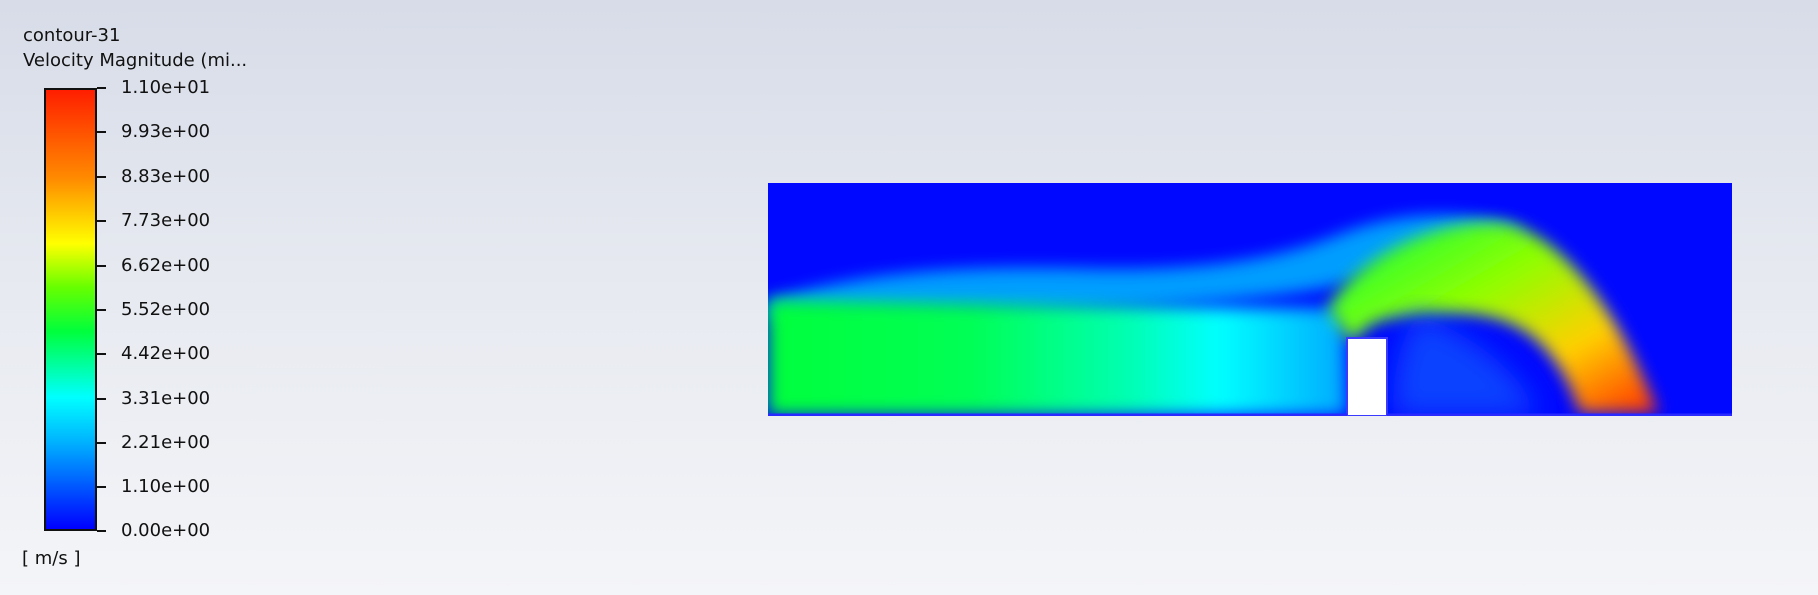 The height and width of the screenshot is (595, 1818). I want to click on obstacle-block, so click(1367, 376).